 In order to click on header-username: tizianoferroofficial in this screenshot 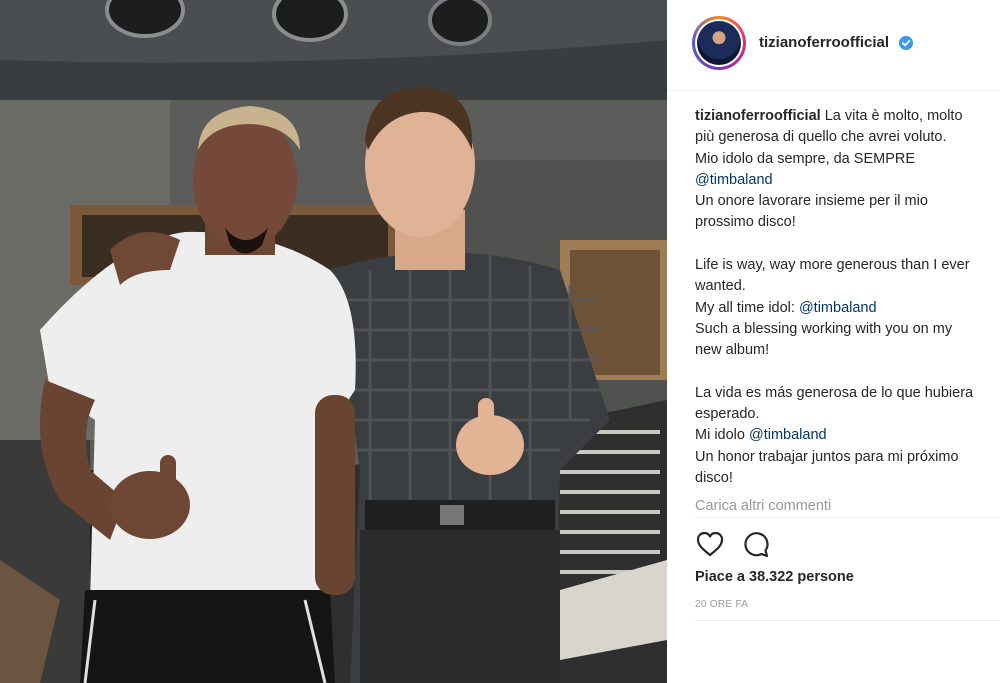, I will do `click(824, 42)`.